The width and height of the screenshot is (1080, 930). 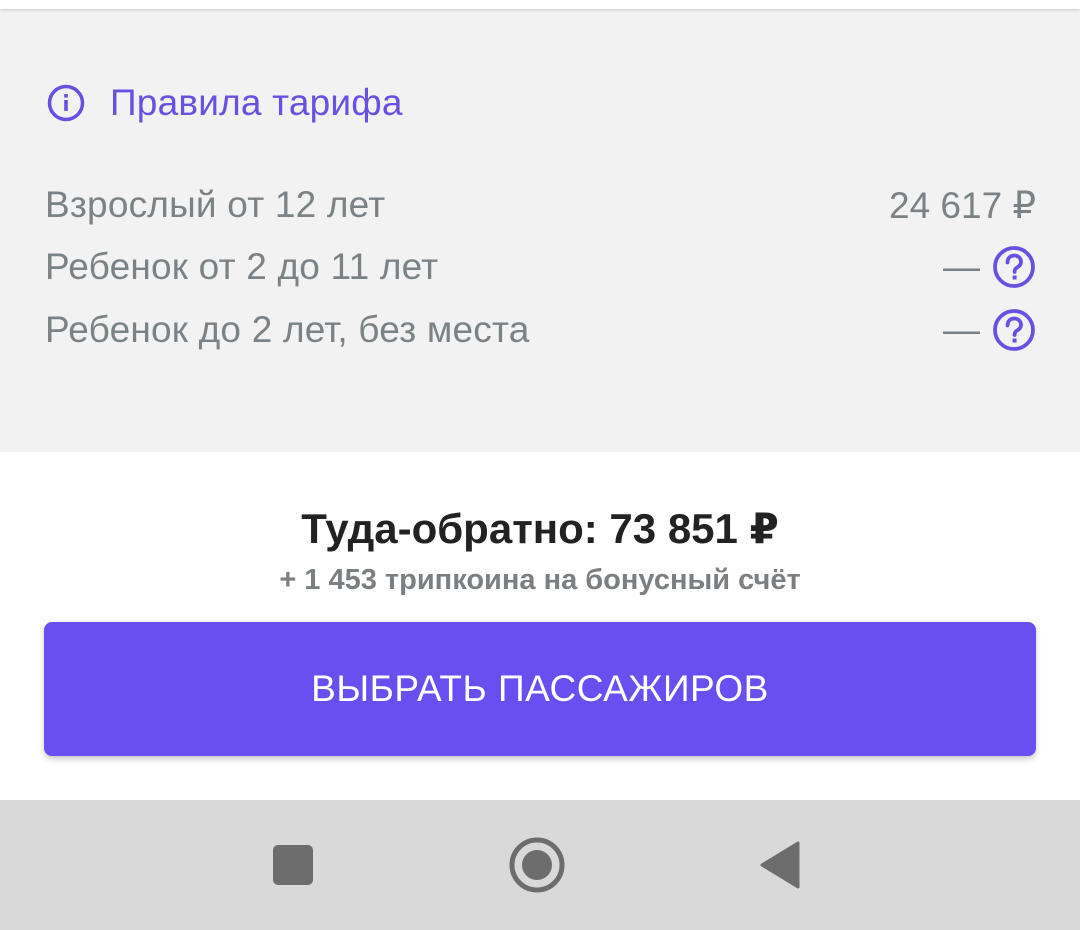 What do you see at coordinates (540, 580) in the screenshot?
I see `bonus-coins-note: + 1 453 трипкоина на бонусный счёт` at bounding box center [540, 580].